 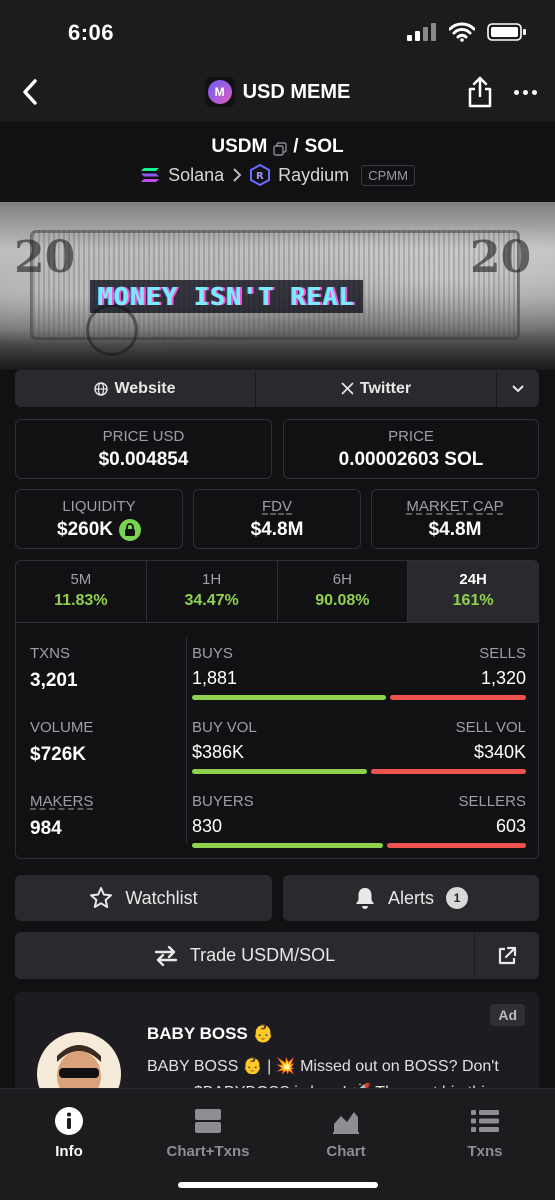 I want to click on ad-title: BABY BOSS 👶, so click(x=210, y=1033).